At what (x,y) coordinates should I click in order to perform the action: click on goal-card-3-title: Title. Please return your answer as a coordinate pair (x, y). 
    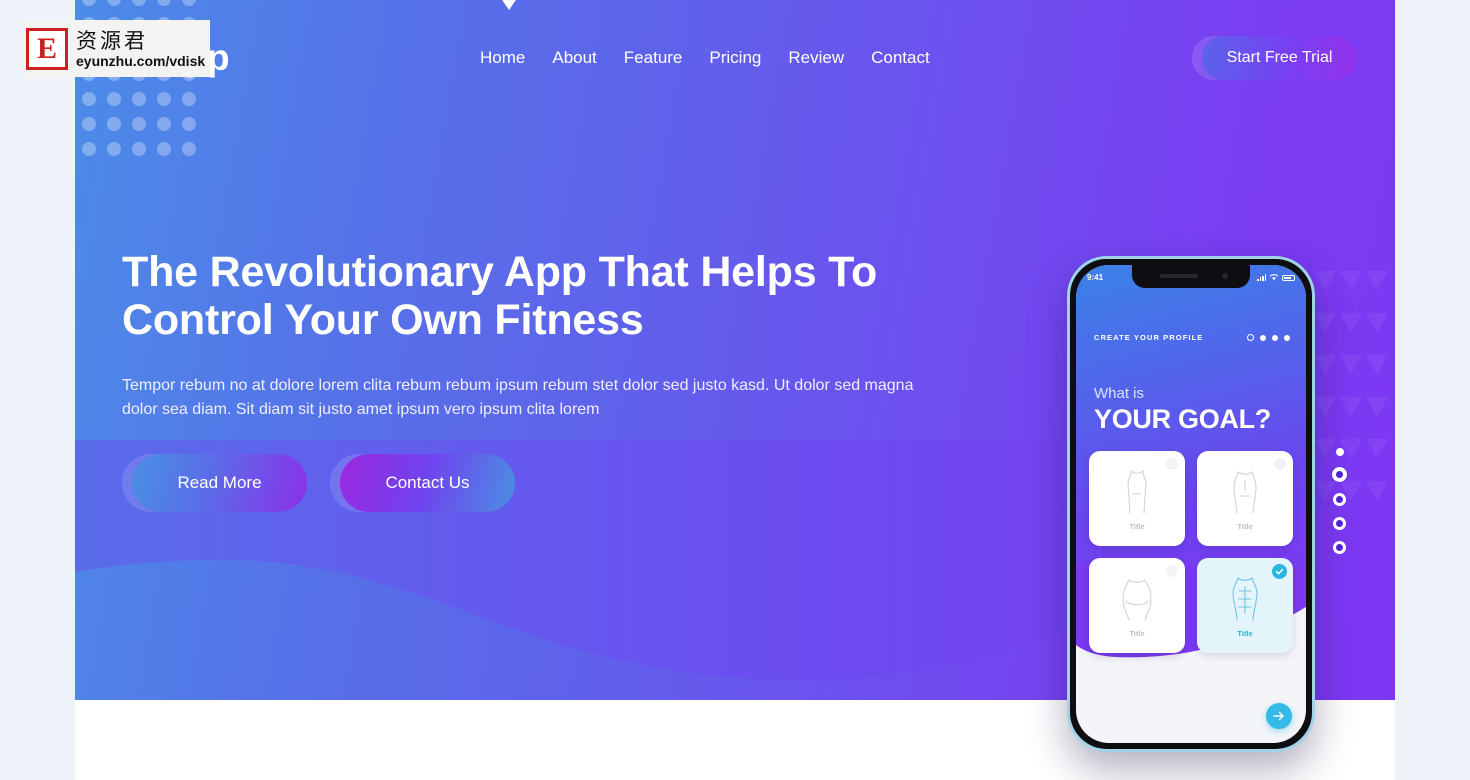
    Looking at the image, I should click on (1137, 633).